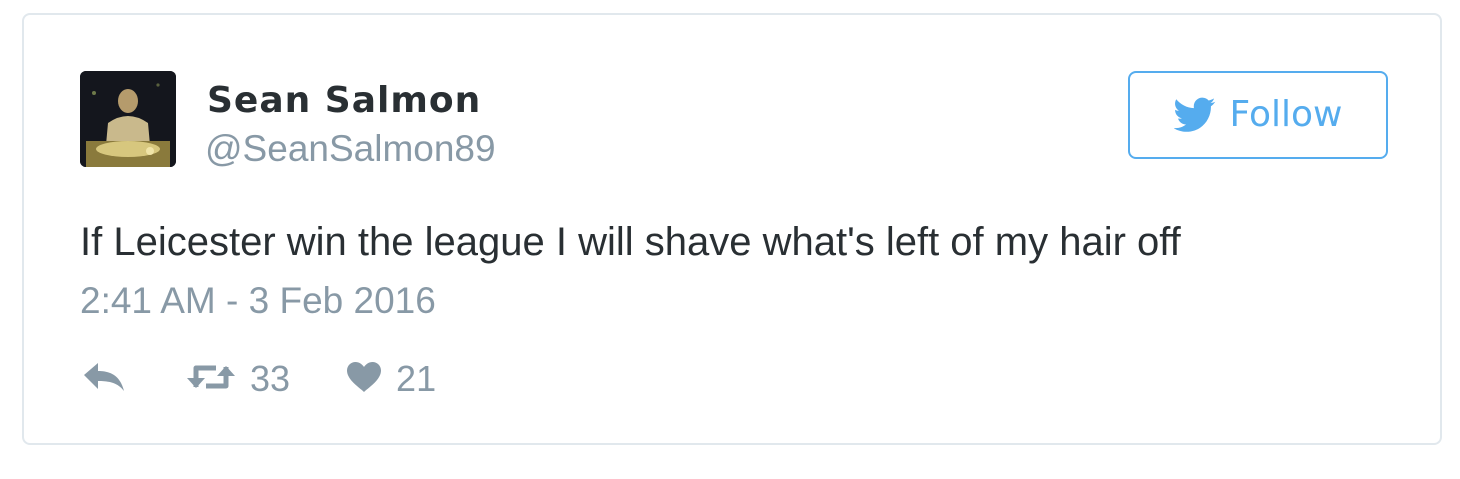  What do you see at coordinates (416, 378) in the screenshot?
I see `like-count: 21` at bounding box center [416, 378].